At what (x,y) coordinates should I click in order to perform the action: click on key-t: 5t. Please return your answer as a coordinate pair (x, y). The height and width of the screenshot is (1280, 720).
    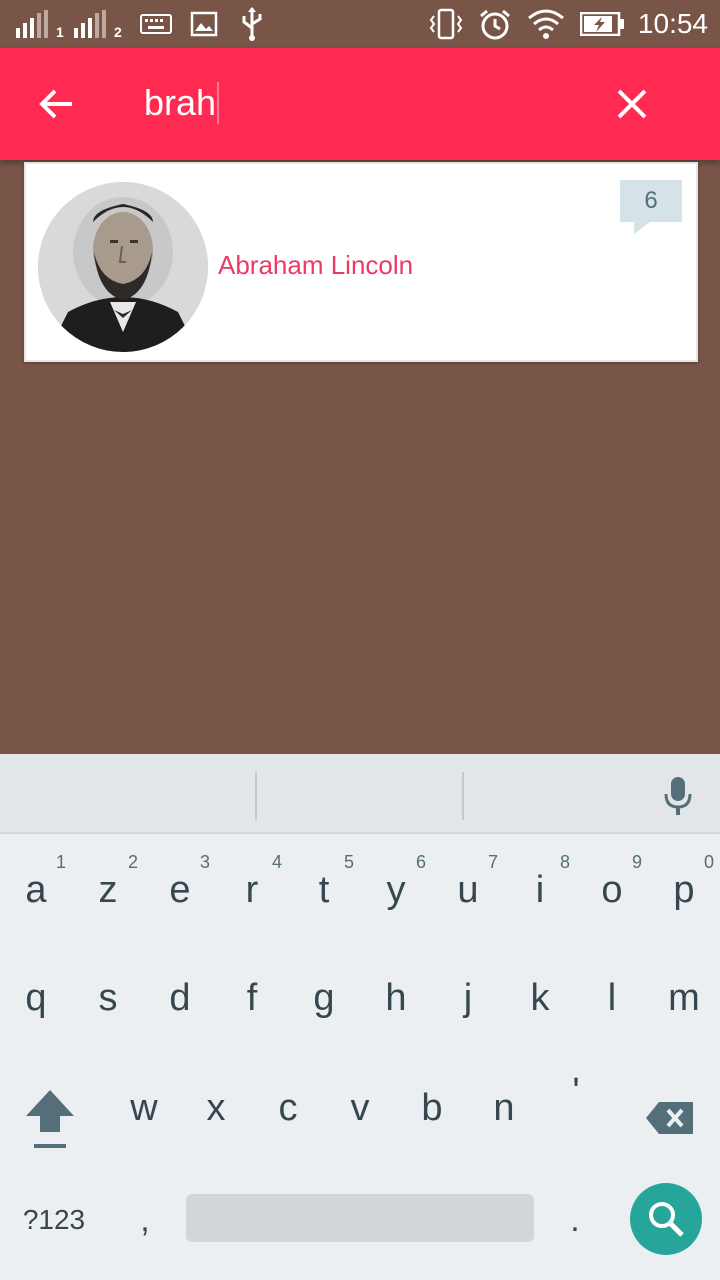
    Looking at the image, I should click on (324, 890).